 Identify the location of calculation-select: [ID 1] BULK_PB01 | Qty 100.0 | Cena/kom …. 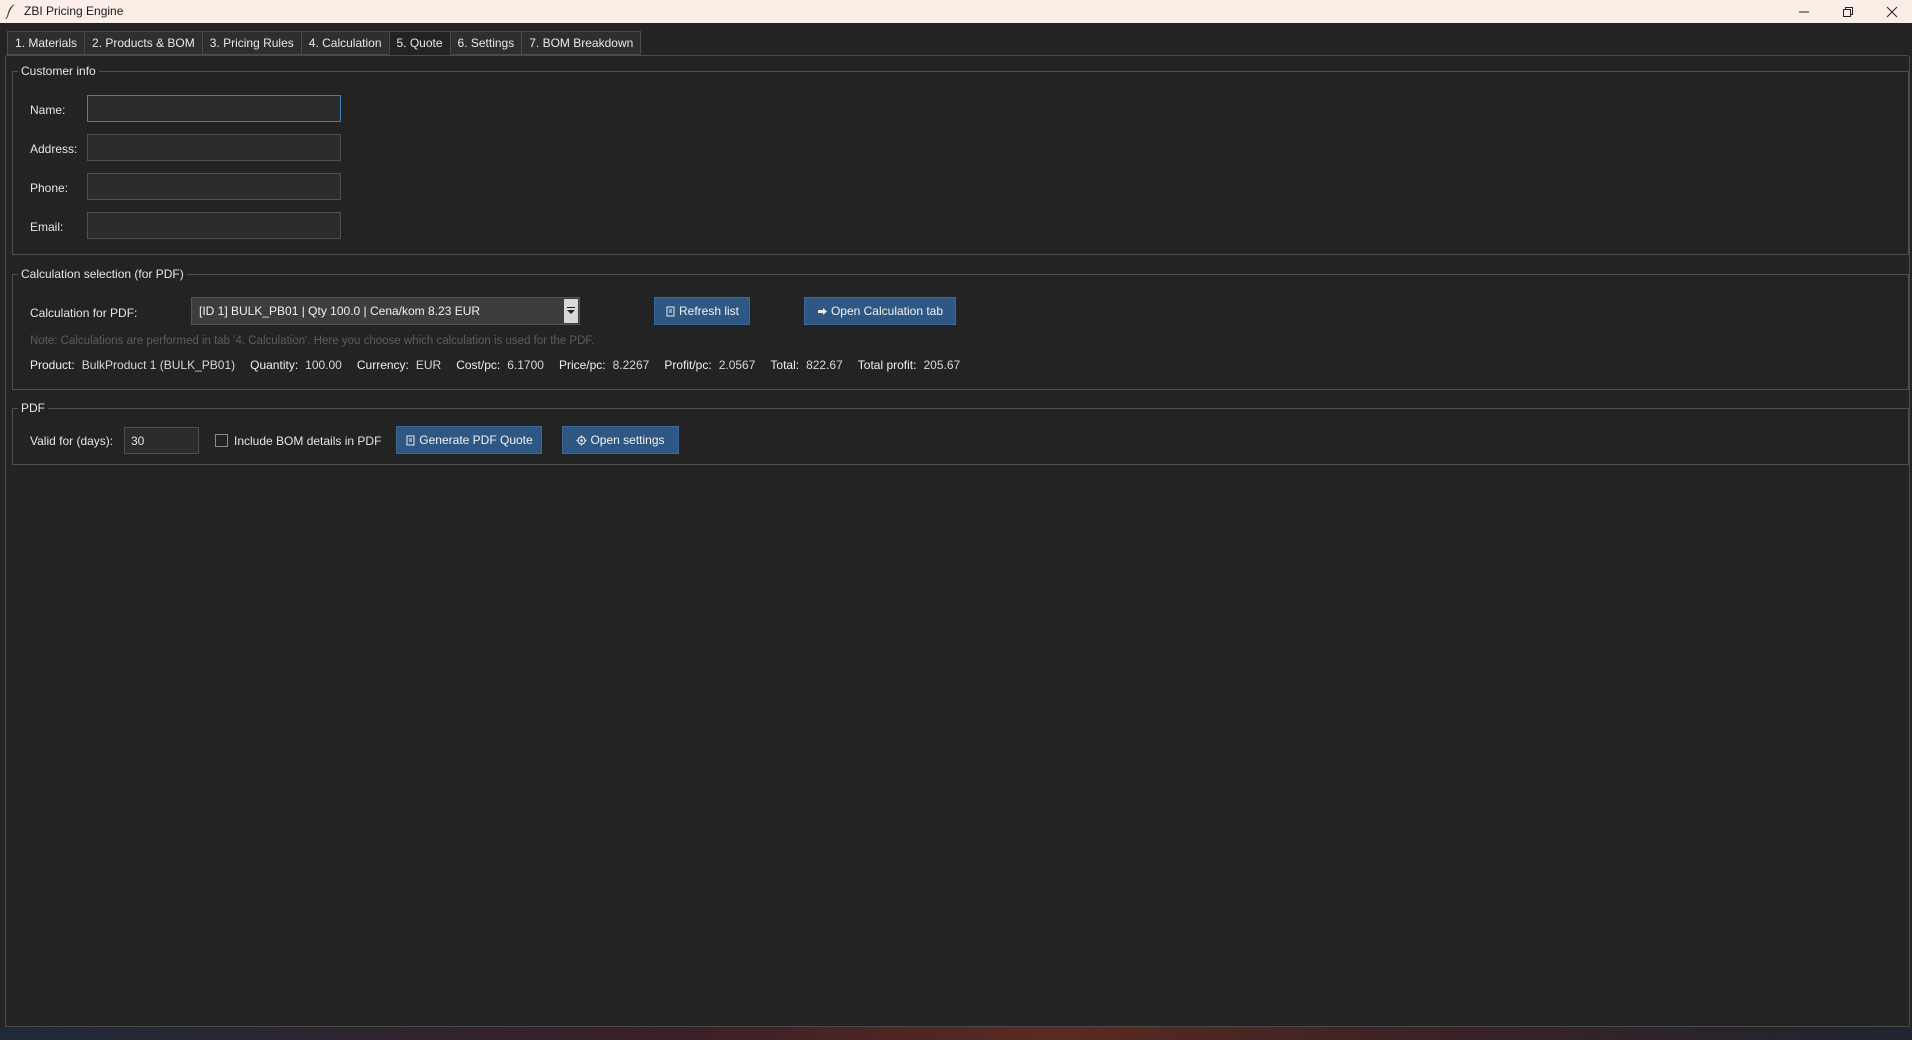
(385, 311).